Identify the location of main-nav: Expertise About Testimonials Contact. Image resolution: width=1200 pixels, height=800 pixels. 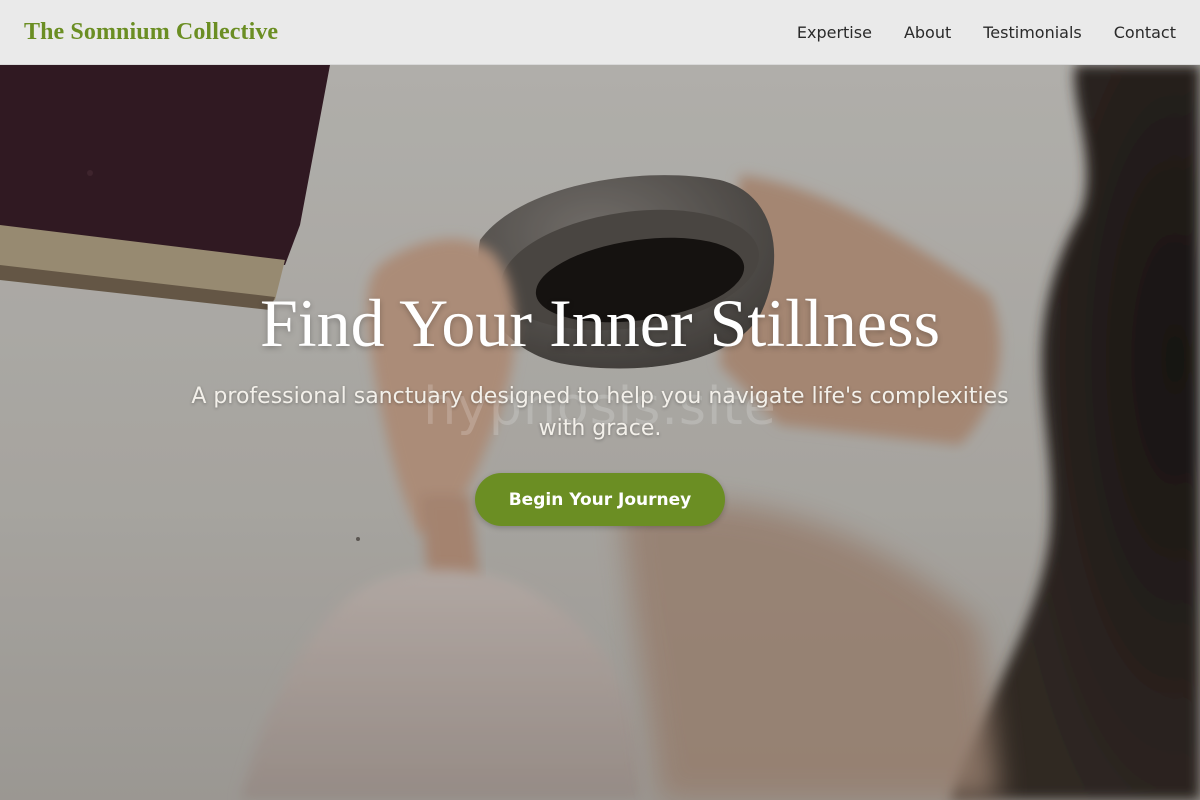
(986, 32).